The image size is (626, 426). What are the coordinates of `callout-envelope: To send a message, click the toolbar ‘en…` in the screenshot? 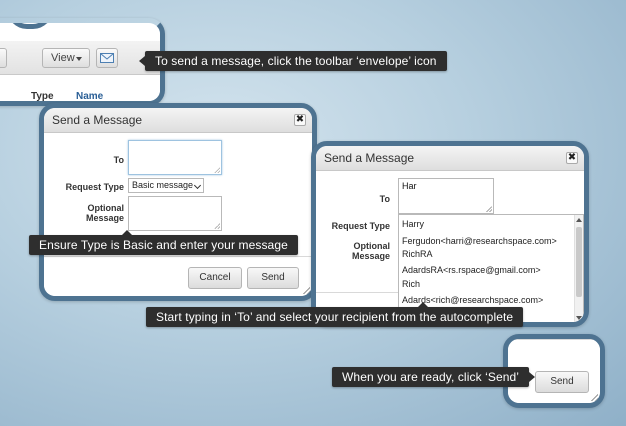 It's located at (293, 61).